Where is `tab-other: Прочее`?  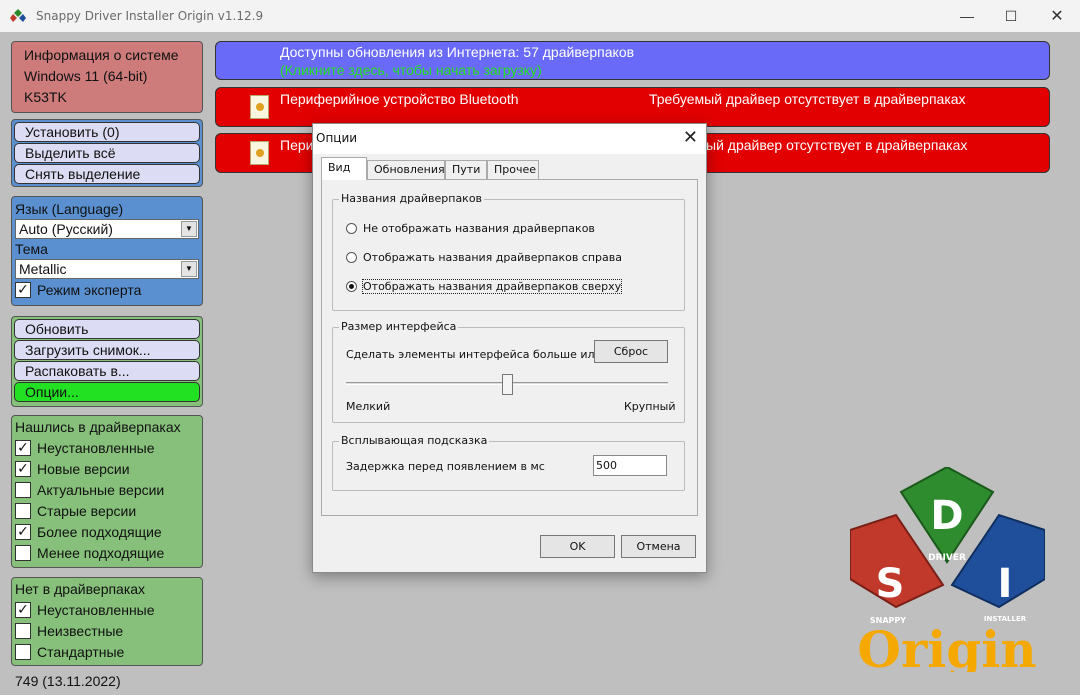
tab-other: Прочее is located at coordinates (513, 169).